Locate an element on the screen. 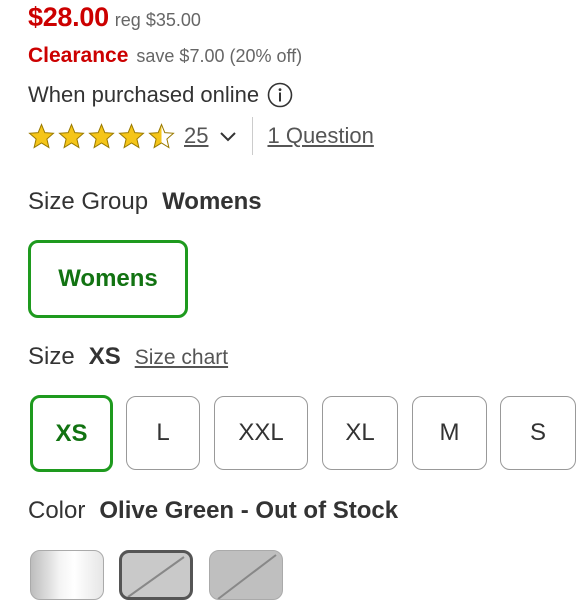 Image resolution: width=580 pixels, height=600 pixels. online-note-row: When purchased online is located at coordinates (160, 95).